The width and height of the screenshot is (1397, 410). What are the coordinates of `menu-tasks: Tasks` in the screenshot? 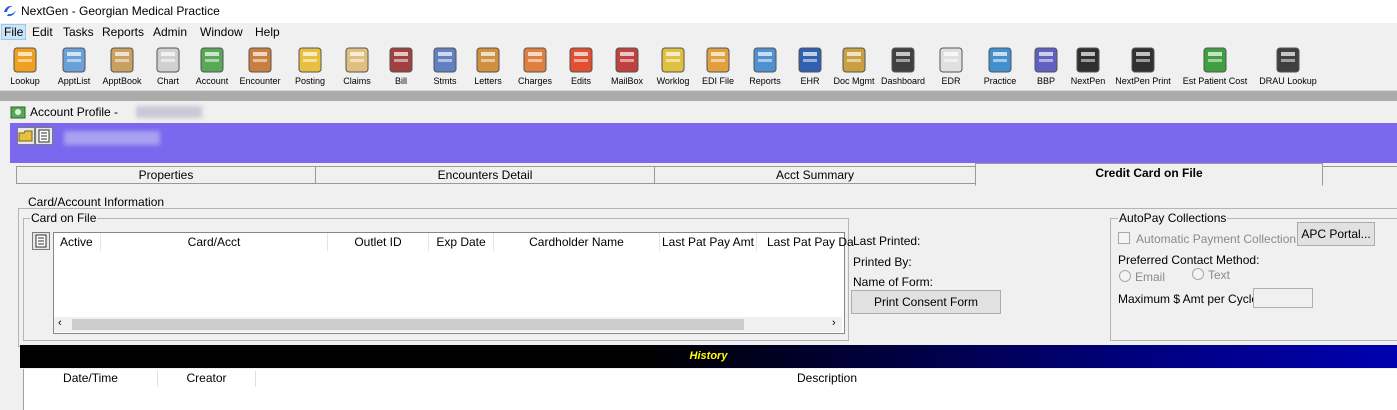 It's located at (78, 32).